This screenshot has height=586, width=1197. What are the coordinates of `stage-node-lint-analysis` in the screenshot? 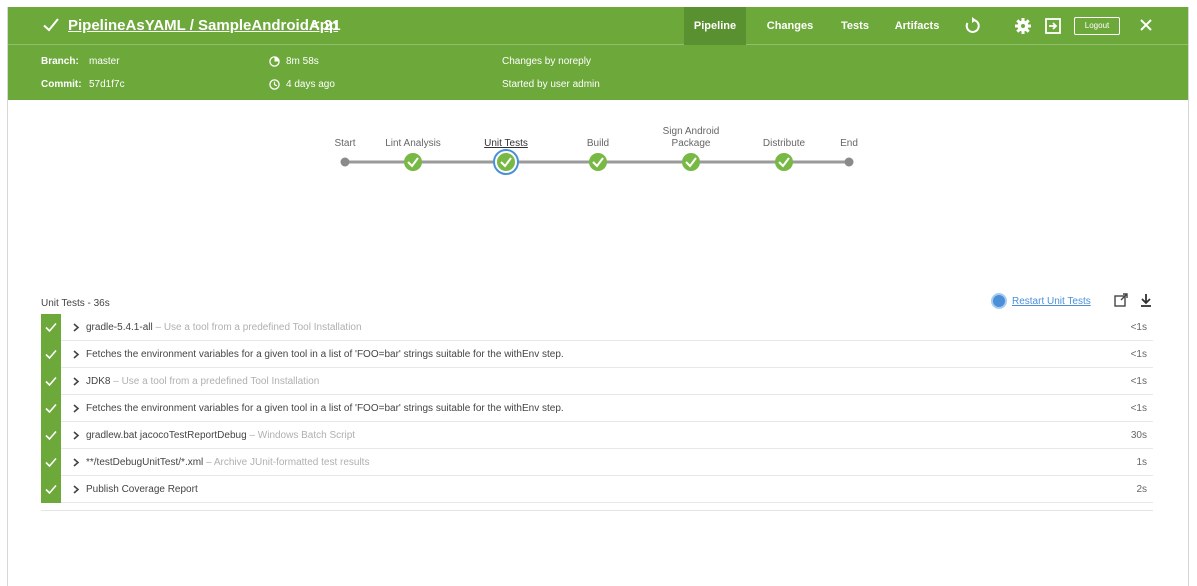 It's located at (413, 162).